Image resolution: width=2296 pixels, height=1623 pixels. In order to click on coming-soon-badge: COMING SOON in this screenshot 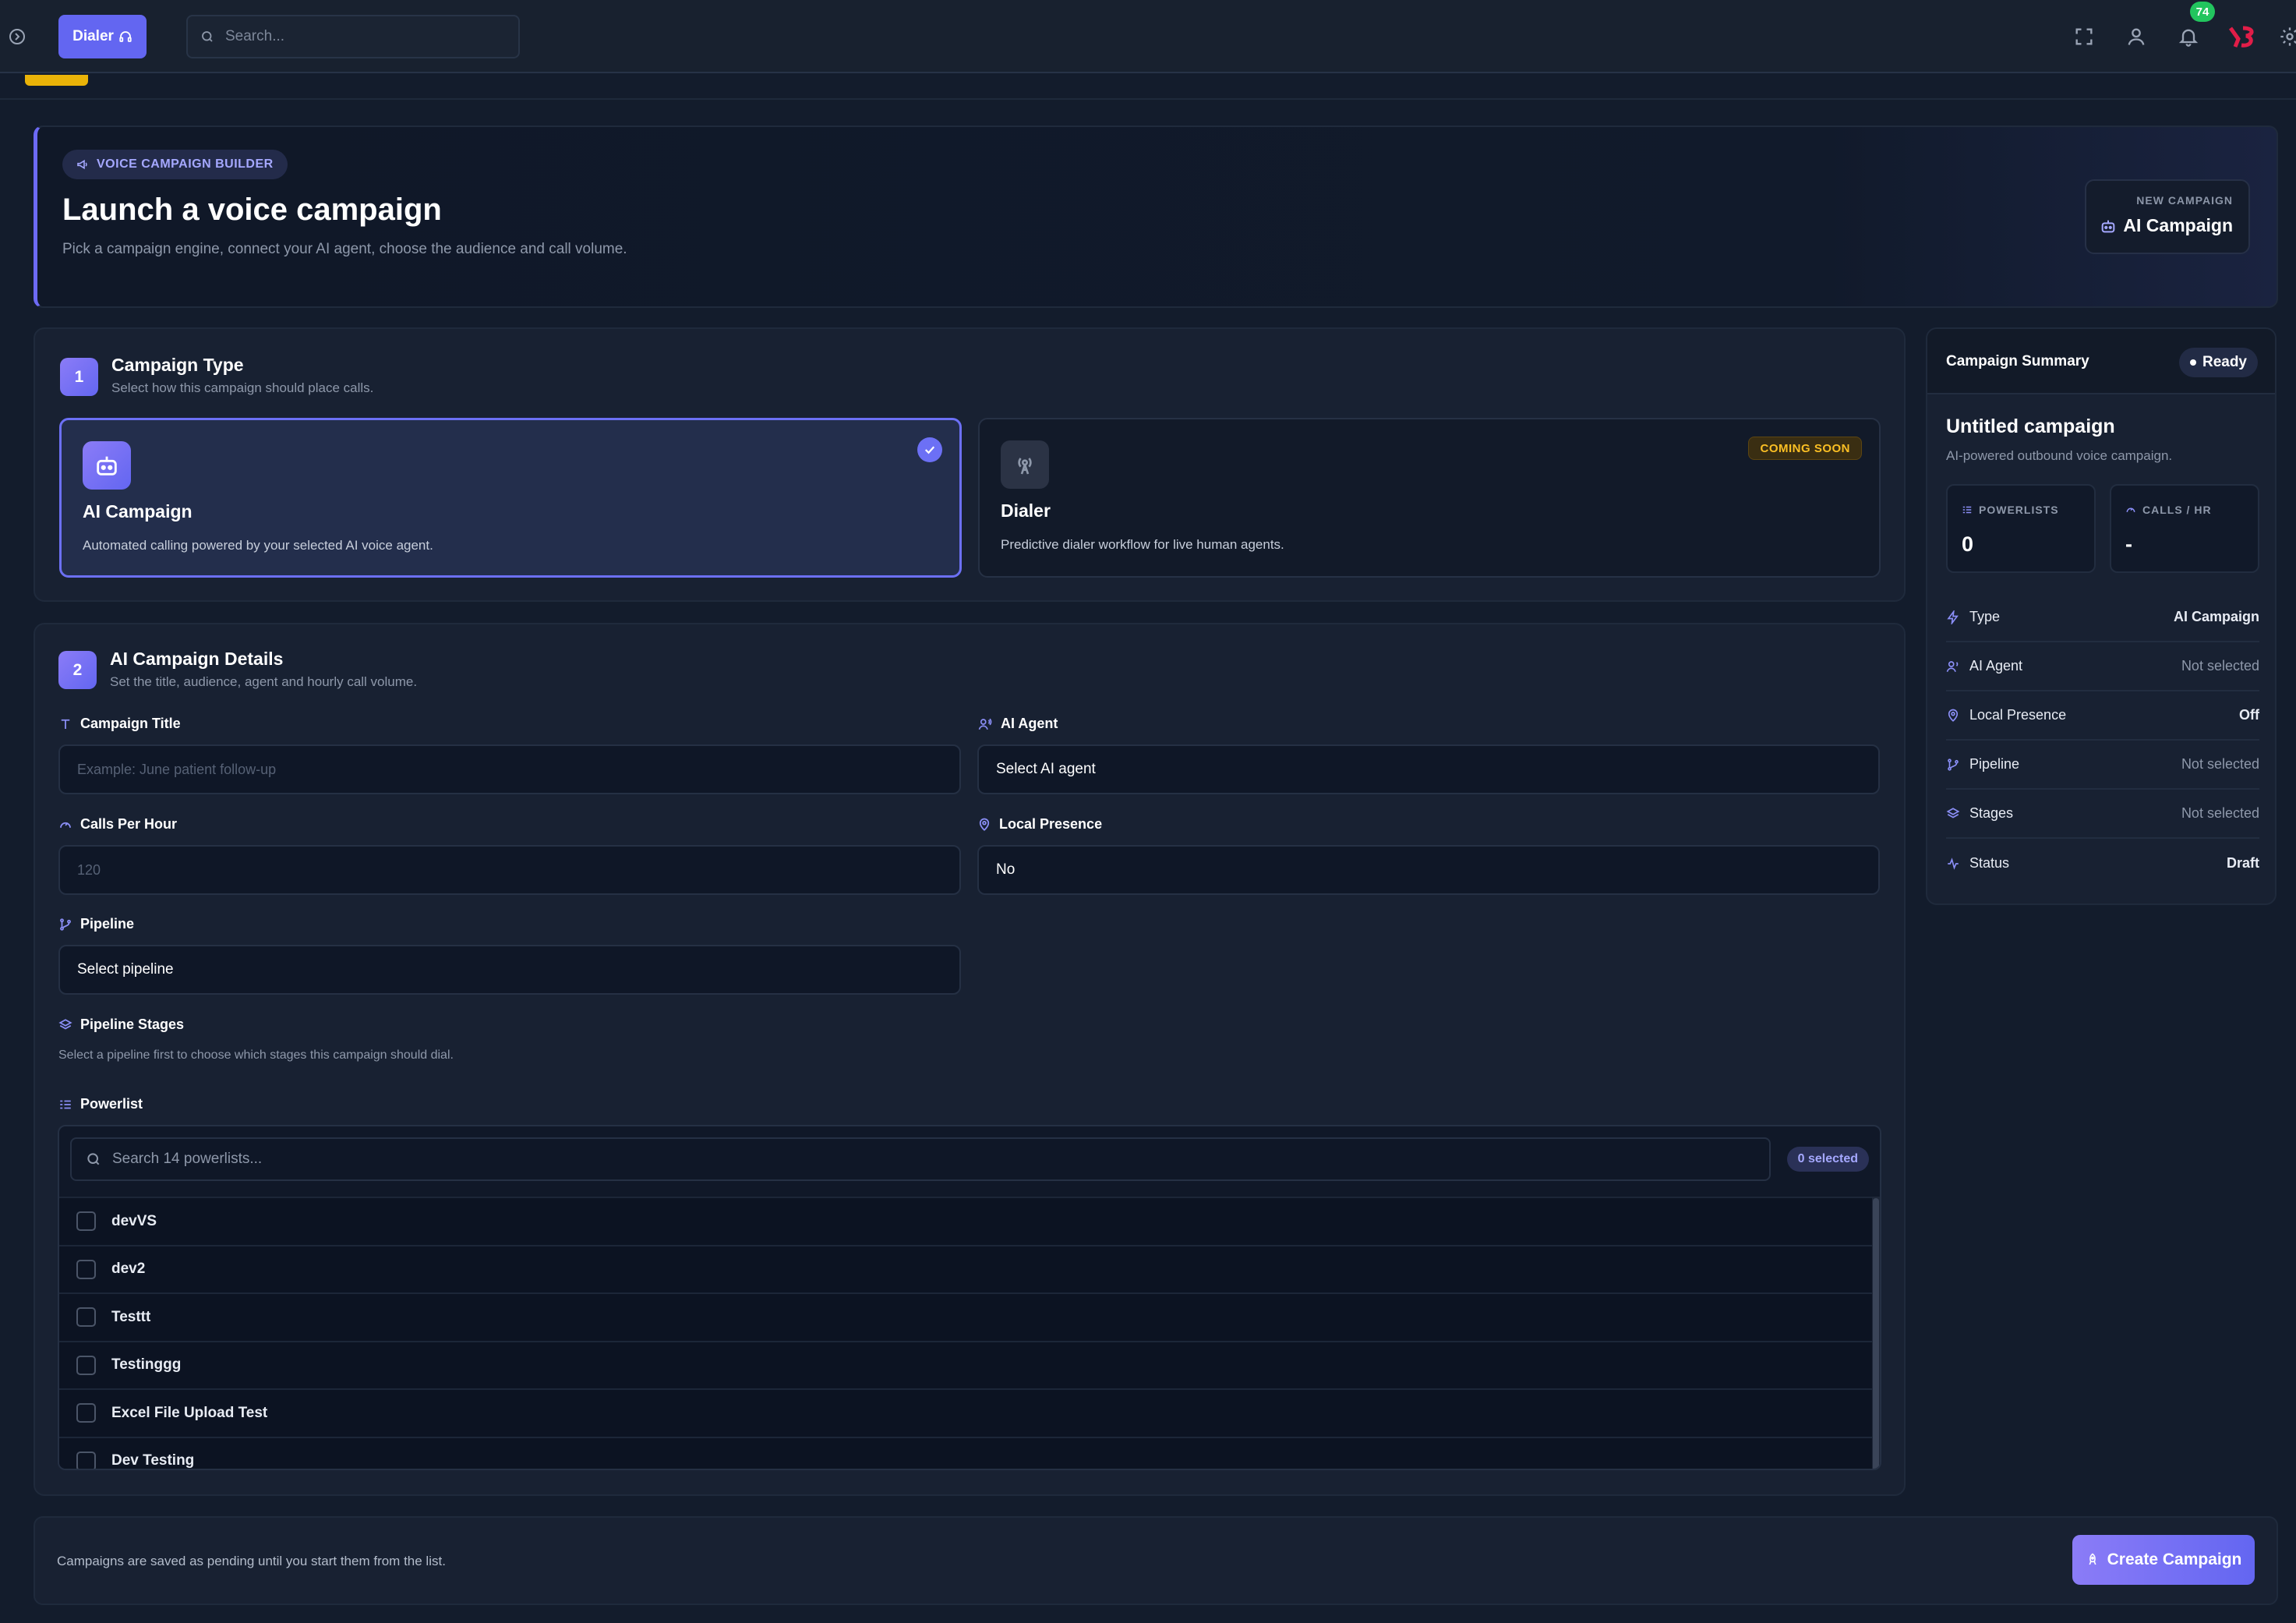, I will do `click(1805, 449)`.